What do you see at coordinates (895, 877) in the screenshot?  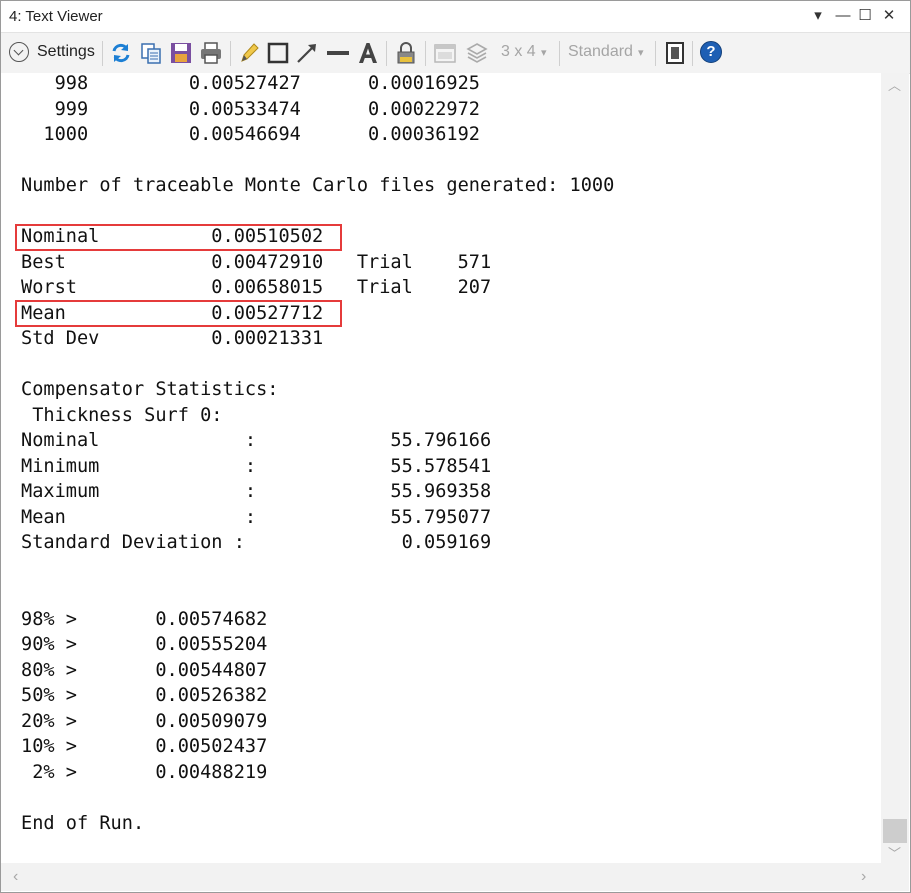 I see `scrollbar-corner` at bounding box center [895, 877].